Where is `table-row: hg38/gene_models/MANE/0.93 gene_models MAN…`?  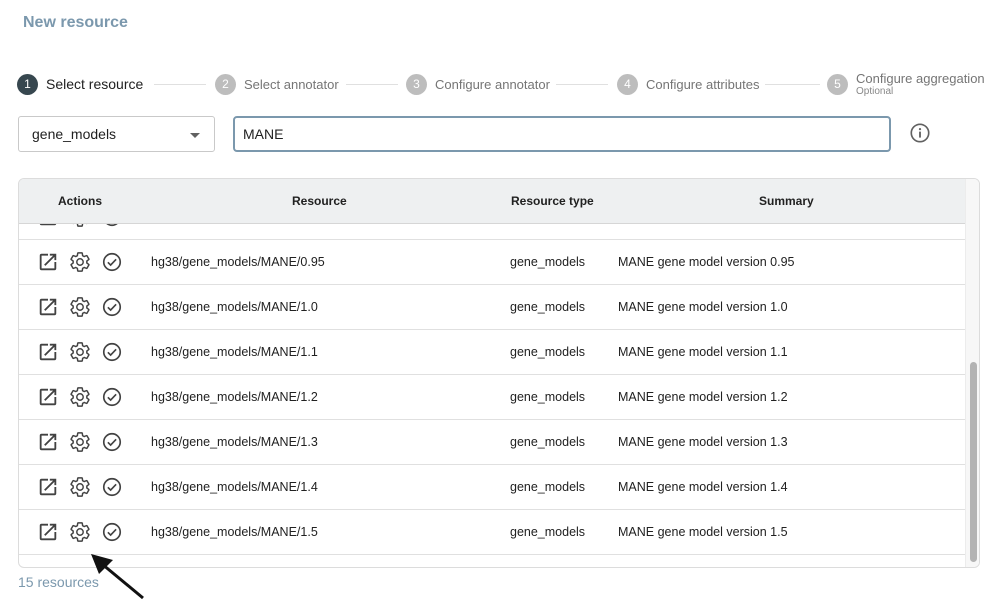
table-row: hg38/gene_models/MANE/0.93 gene_models MAN… is located at coordinates (492, 232).